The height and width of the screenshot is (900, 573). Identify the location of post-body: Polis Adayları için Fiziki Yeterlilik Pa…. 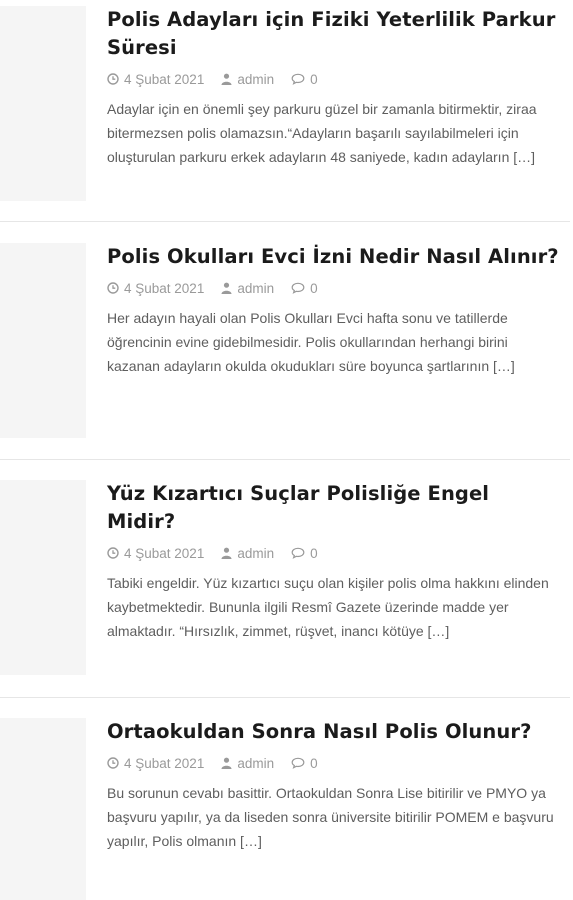
(335, 87).